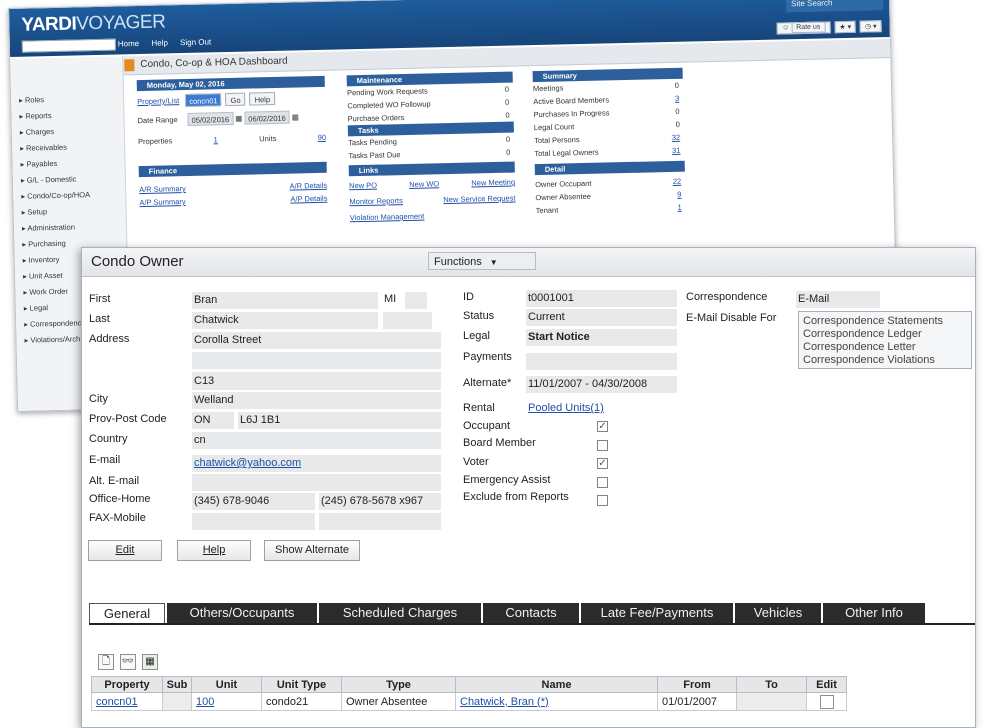 Image resolution: width=984 pixels, height=728 pixels. What do you see at coordinates (316, 482) in the screenshot?
I see `alt-email-field` at bounding box center [316, 482].